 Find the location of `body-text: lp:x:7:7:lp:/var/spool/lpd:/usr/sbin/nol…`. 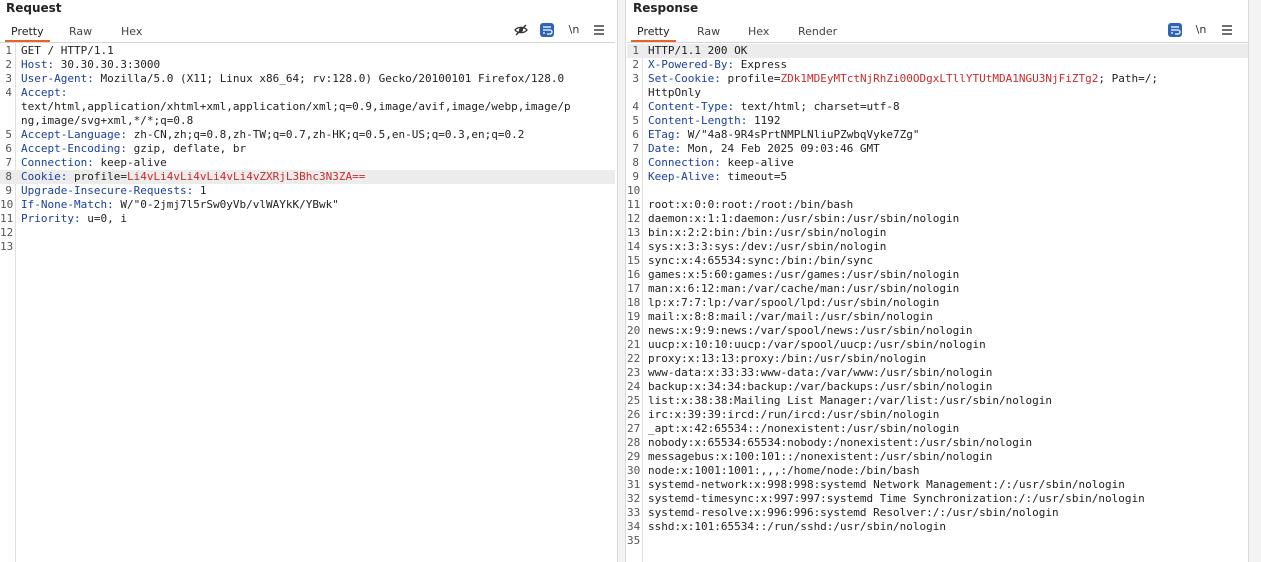

body-text: lp:x:7:7:lp:/var/spool/lpd:/usr/sbin/nol… is located at coordinates (794, 302).